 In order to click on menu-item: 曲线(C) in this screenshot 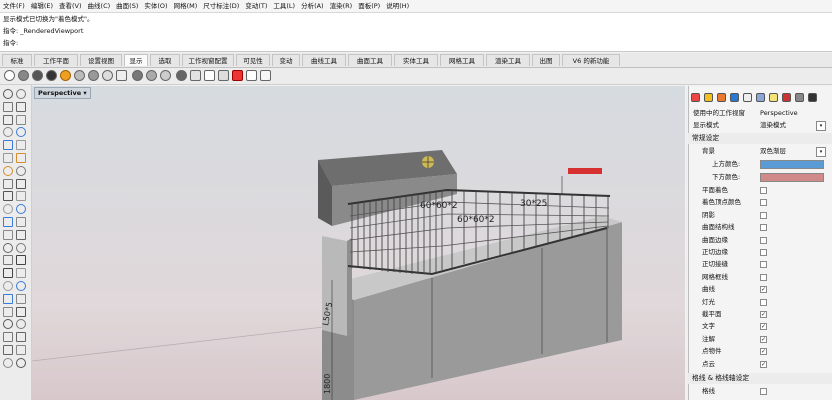, I will do `click(99, 6)`.